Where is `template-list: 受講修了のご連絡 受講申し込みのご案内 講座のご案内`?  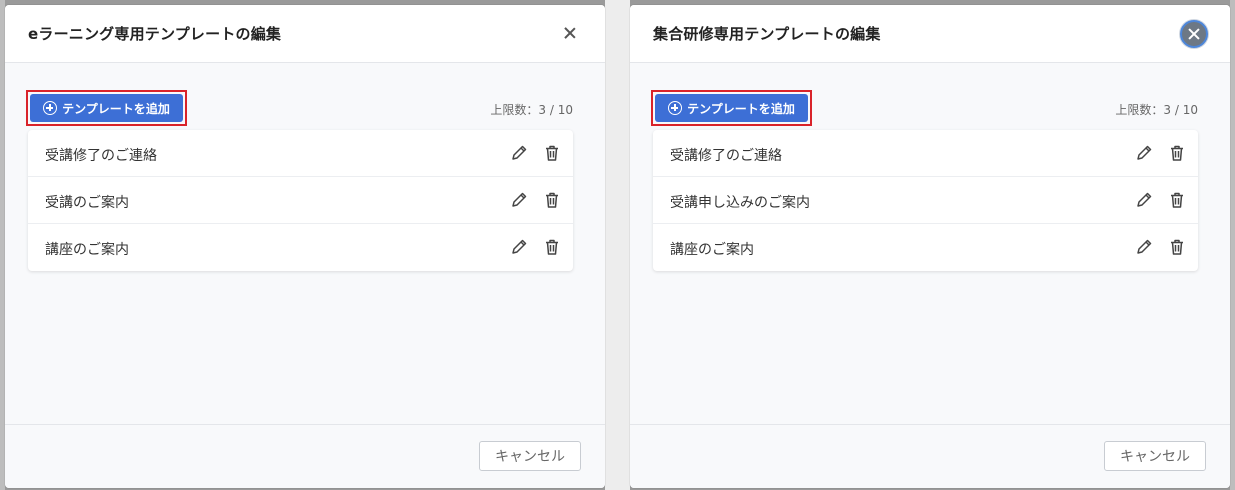 template-list: 受講修了のご連絡 受講申し込みのご案内 講座のご案内 is located at coordinates (925, 200).